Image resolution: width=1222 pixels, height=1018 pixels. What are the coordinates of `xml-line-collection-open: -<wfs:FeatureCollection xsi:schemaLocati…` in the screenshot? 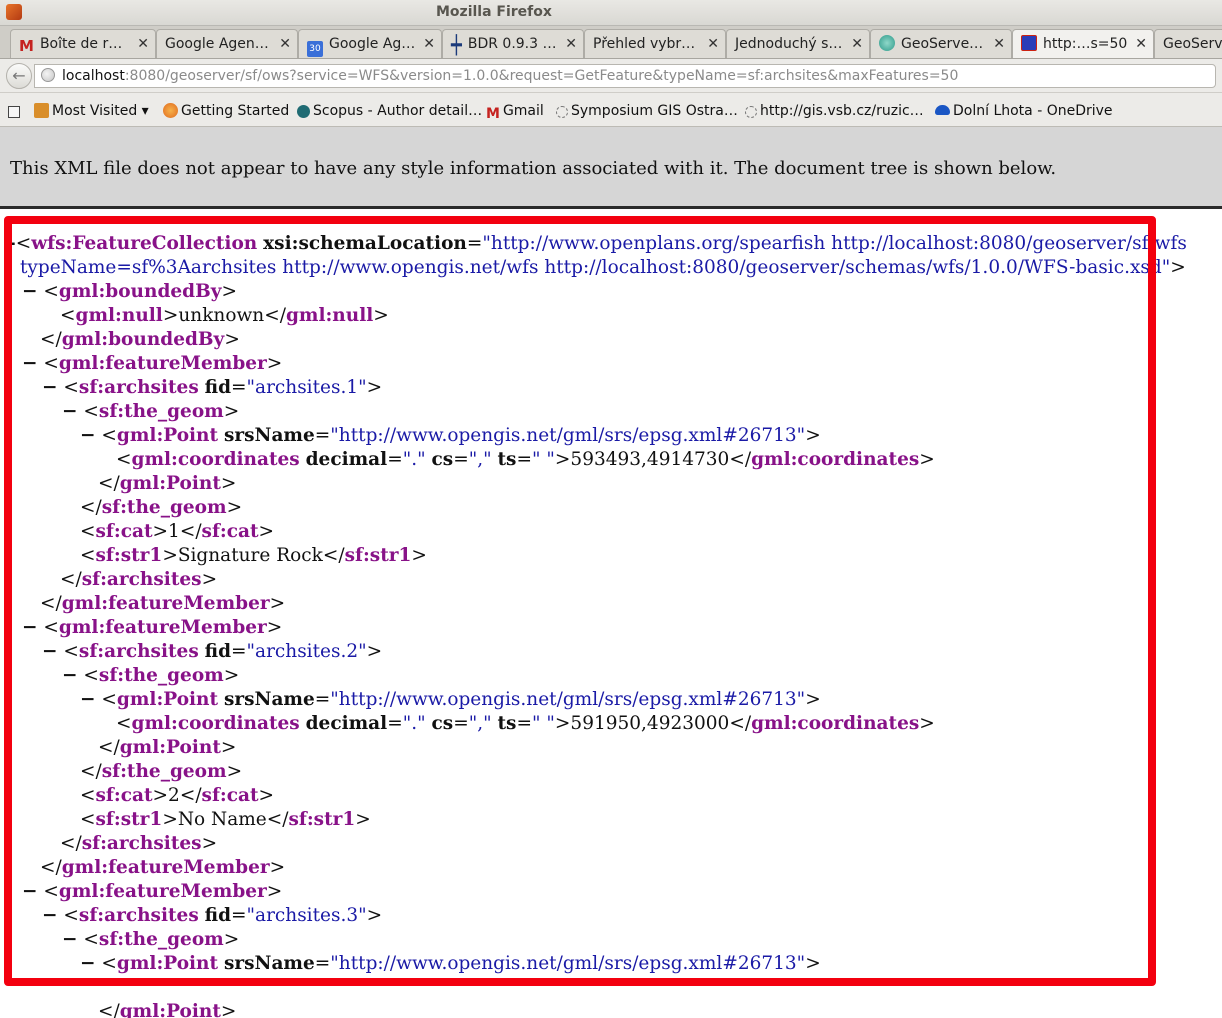 It's located at (597, 244).